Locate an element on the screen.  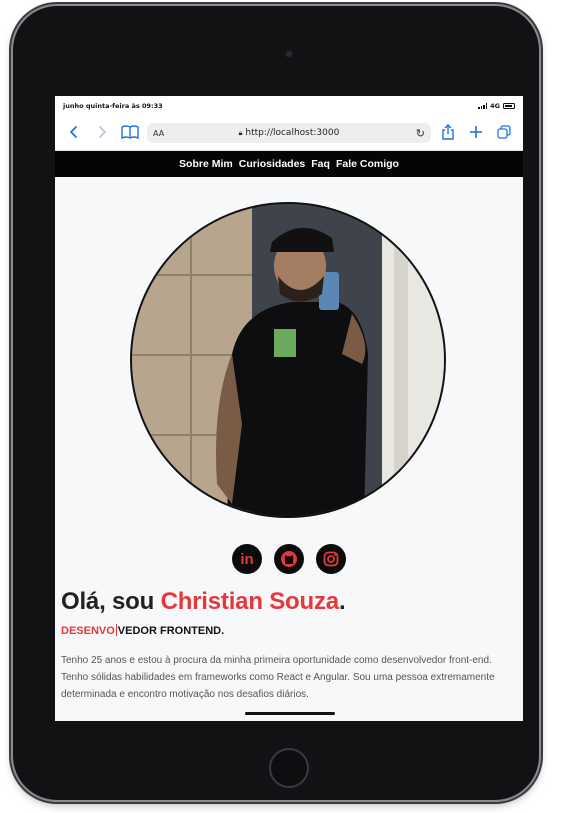
greeting-prefix: Olá, sou is located at coordinates (111, 601).